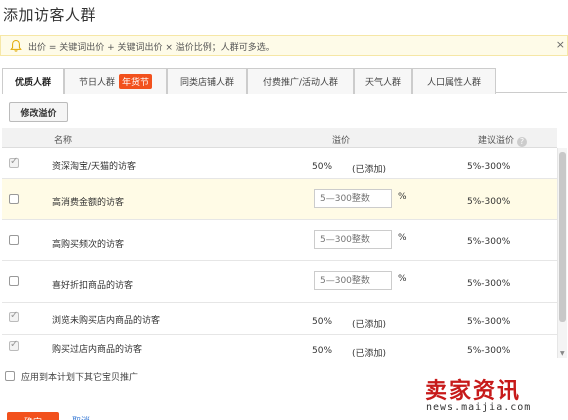 Image resolution: width=568 pixels, height=420 pixels. I want to click on crowd-name: 购买过店内商品的访客, so click(97, 350).